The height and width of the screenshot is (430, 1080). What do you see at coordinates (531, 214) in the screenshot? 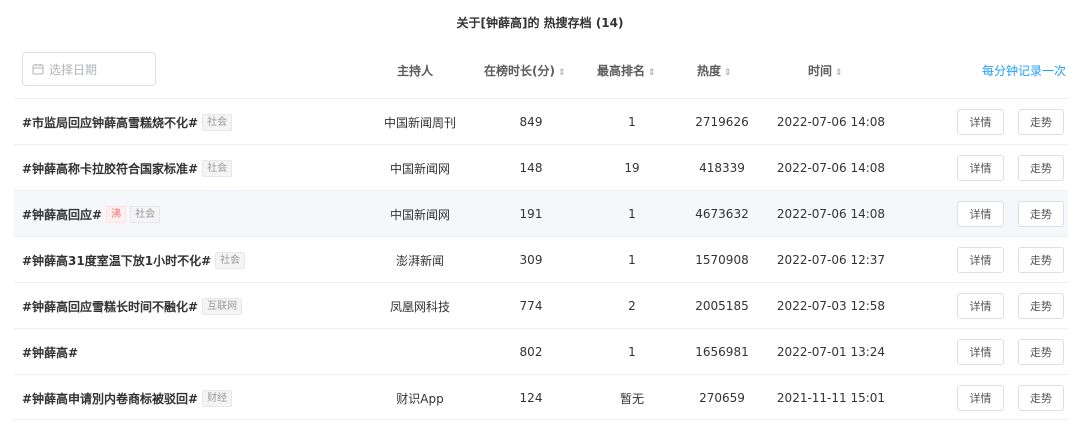
I see `duration-cell: 191` at bounding box center [531, 214].